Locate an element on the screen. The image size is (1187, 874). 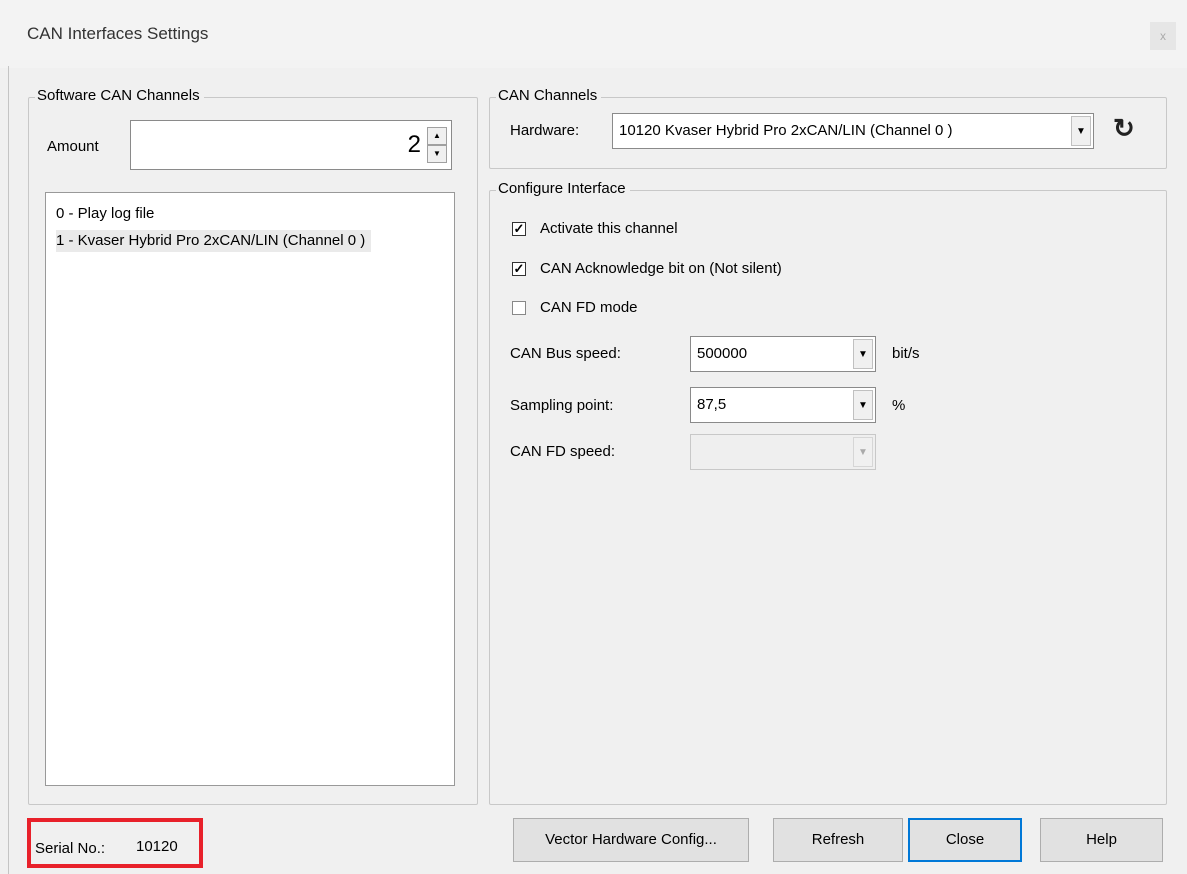
serial-number-label: Serial No.: is located at coordinates (70, 848).